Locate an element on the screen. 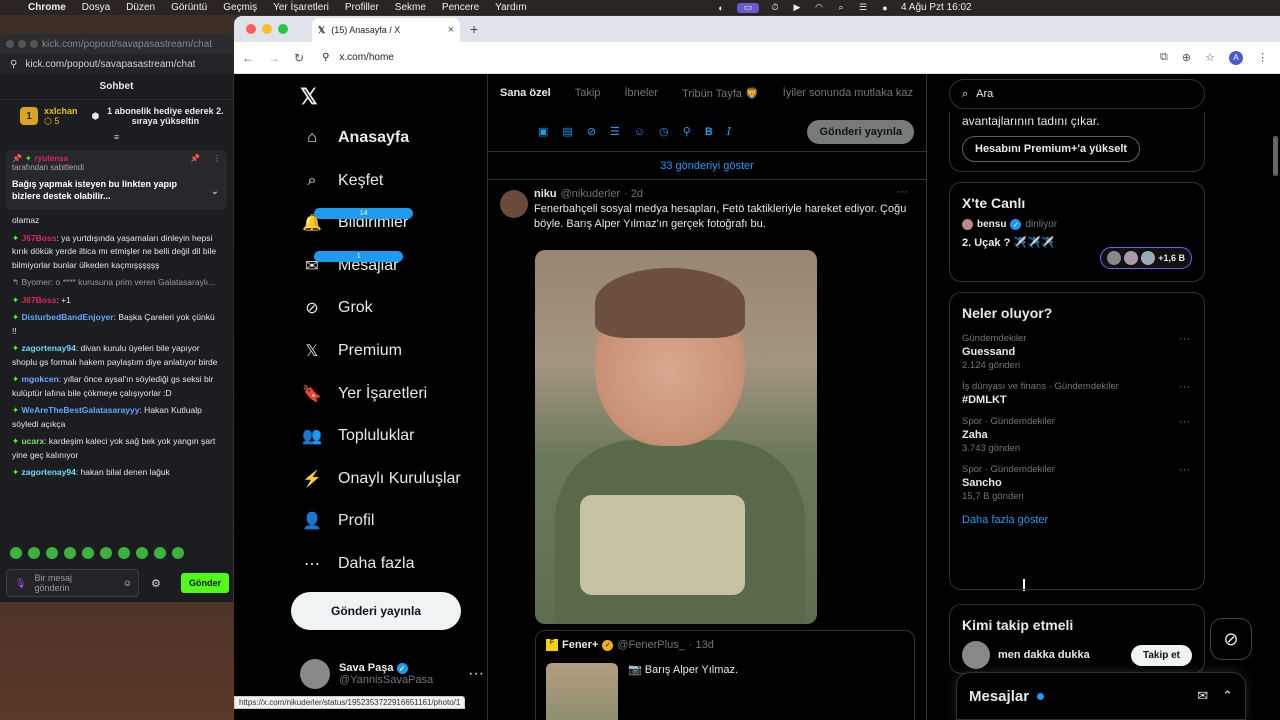  grok-compose-icon: ⊘ is located at coordinates (591, 131).